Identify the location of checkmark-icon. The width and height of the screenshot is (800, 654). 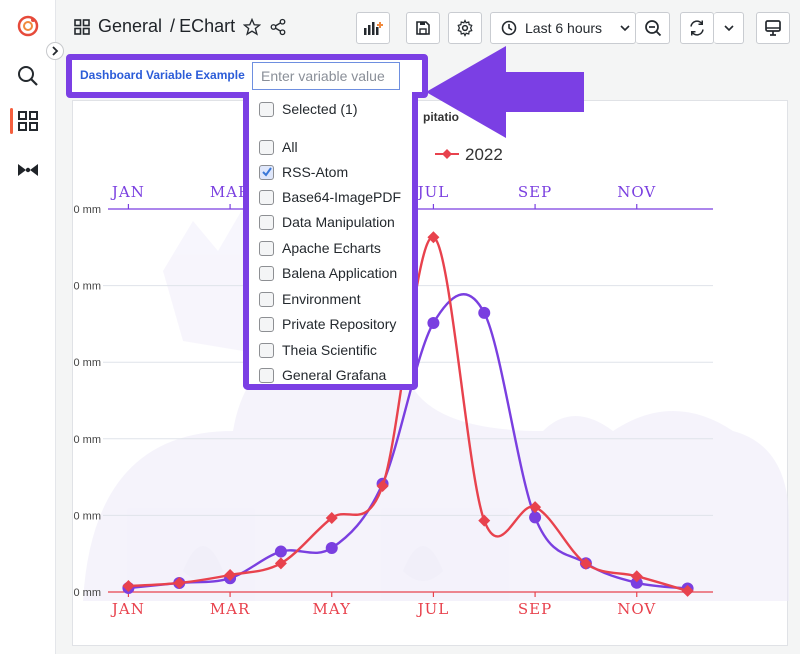
(266, 172).